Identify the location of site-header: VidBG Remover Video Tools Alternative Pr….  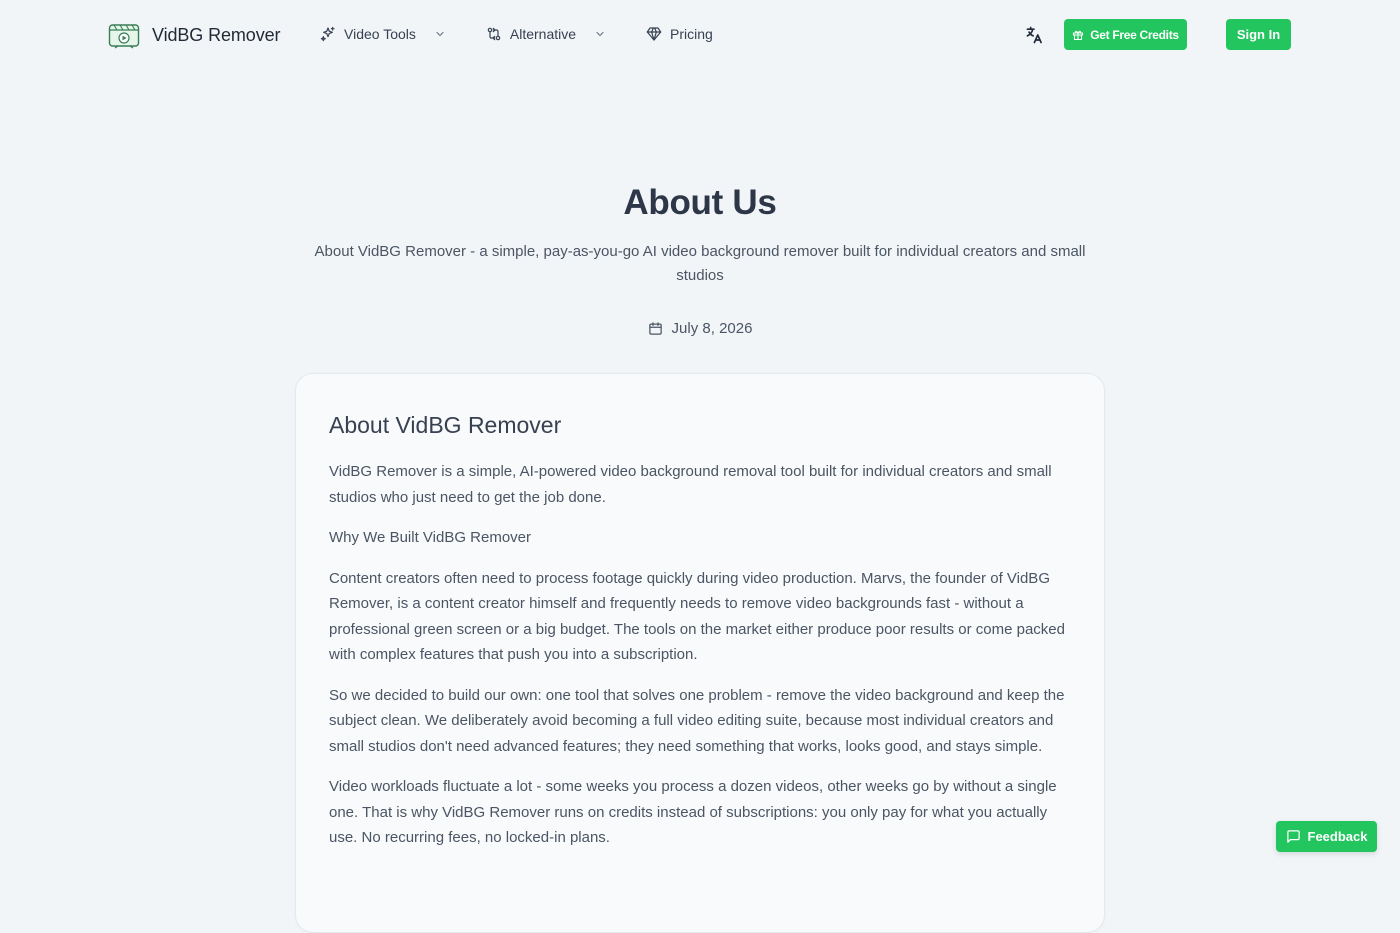
(700, 35).